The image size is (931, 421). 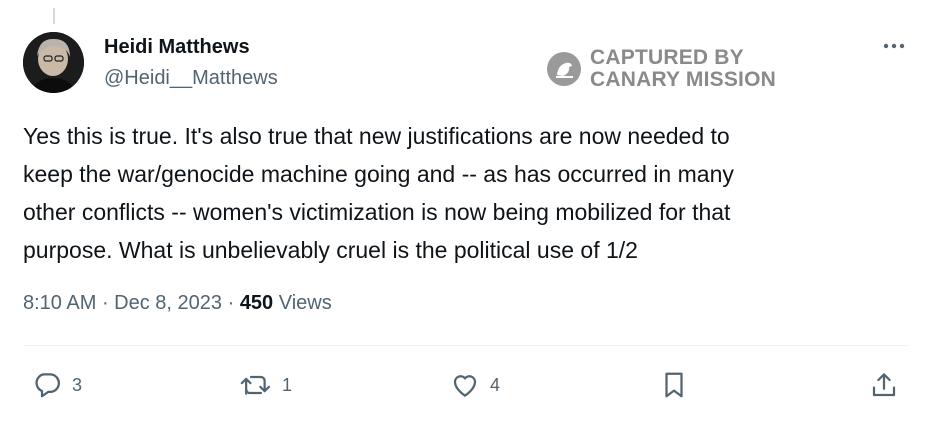 What do you see at coordinates (47, 385) in the screenshot?
I see `reply-icon` at bounding box center [47, 385].